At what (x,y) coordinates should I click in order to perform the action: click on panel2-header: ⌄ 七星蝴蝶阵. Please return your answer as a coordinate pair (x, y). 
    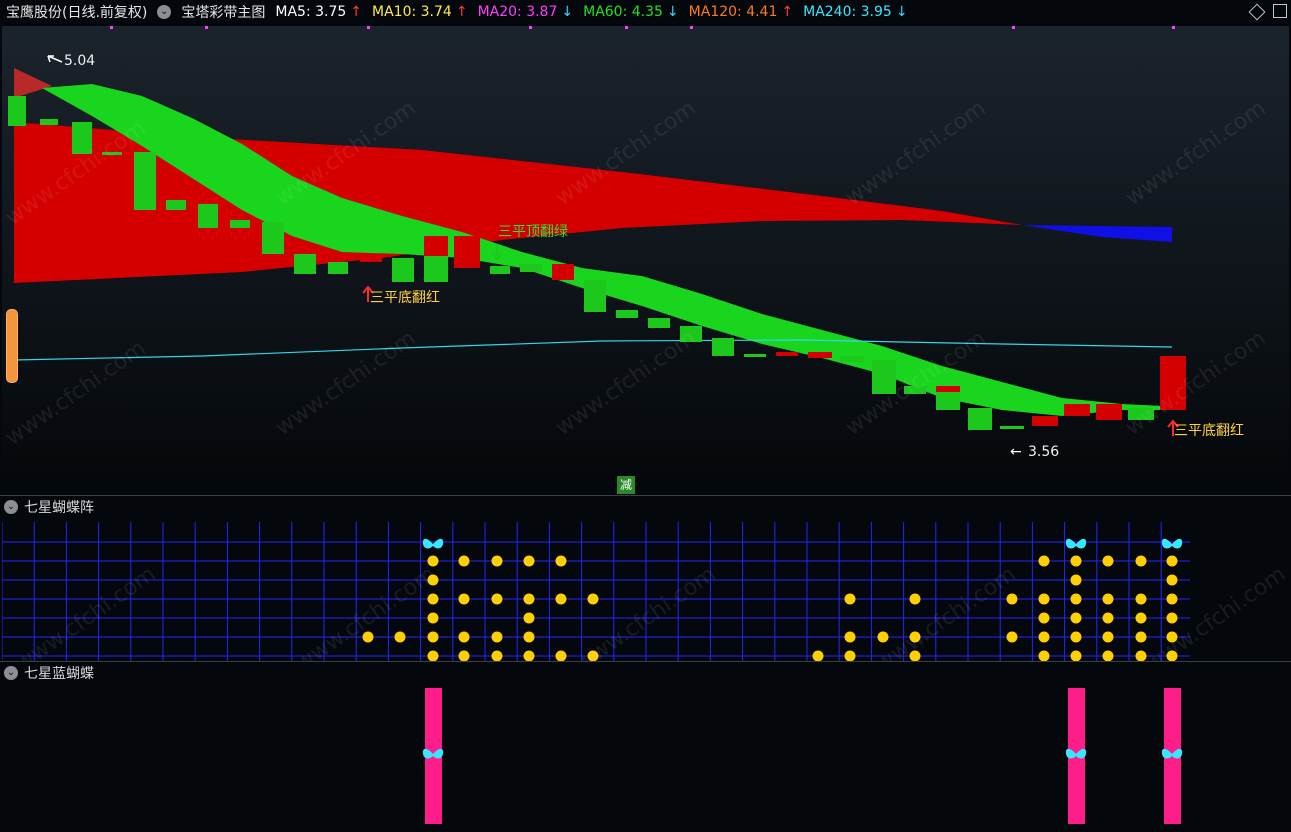
    Looking at the image, I should click on (49, 507).